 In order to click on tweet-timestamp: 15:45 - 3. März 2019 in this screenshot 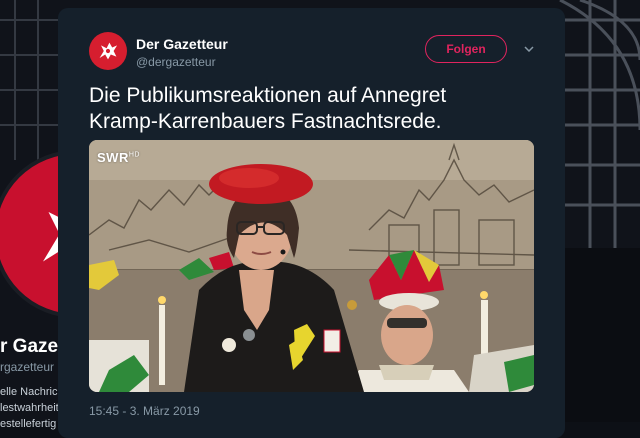, I will do `click(144, 411)`.